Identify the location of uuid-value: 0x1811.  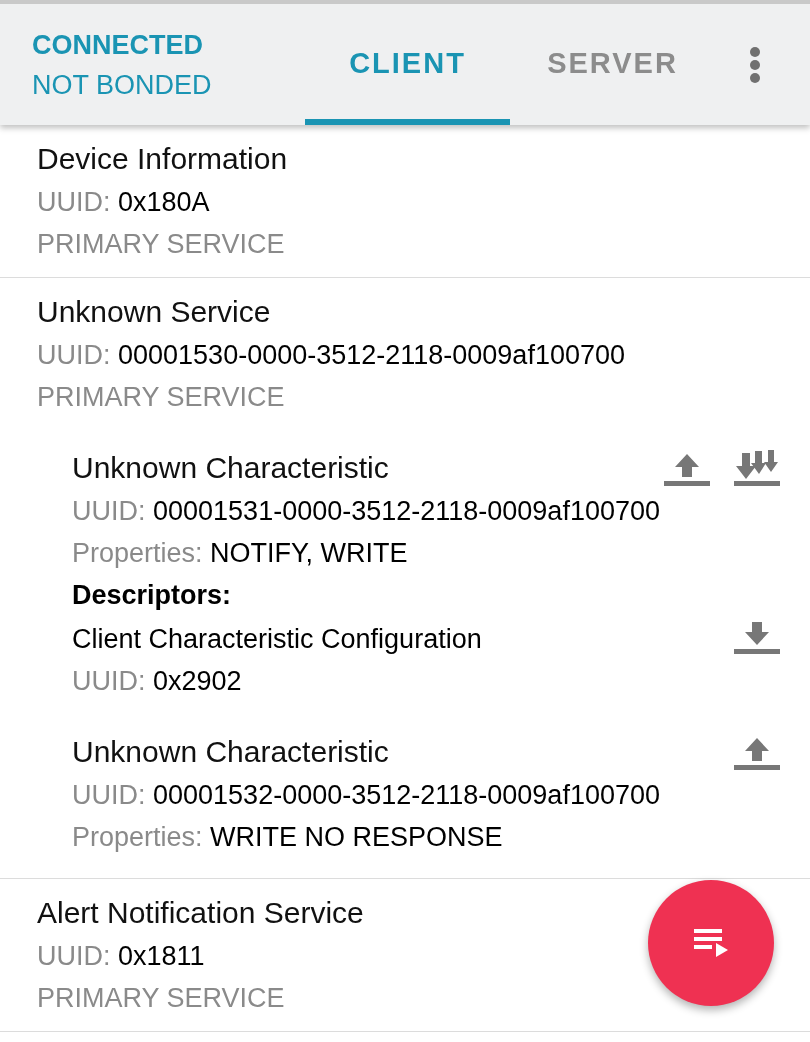
(161, 956).